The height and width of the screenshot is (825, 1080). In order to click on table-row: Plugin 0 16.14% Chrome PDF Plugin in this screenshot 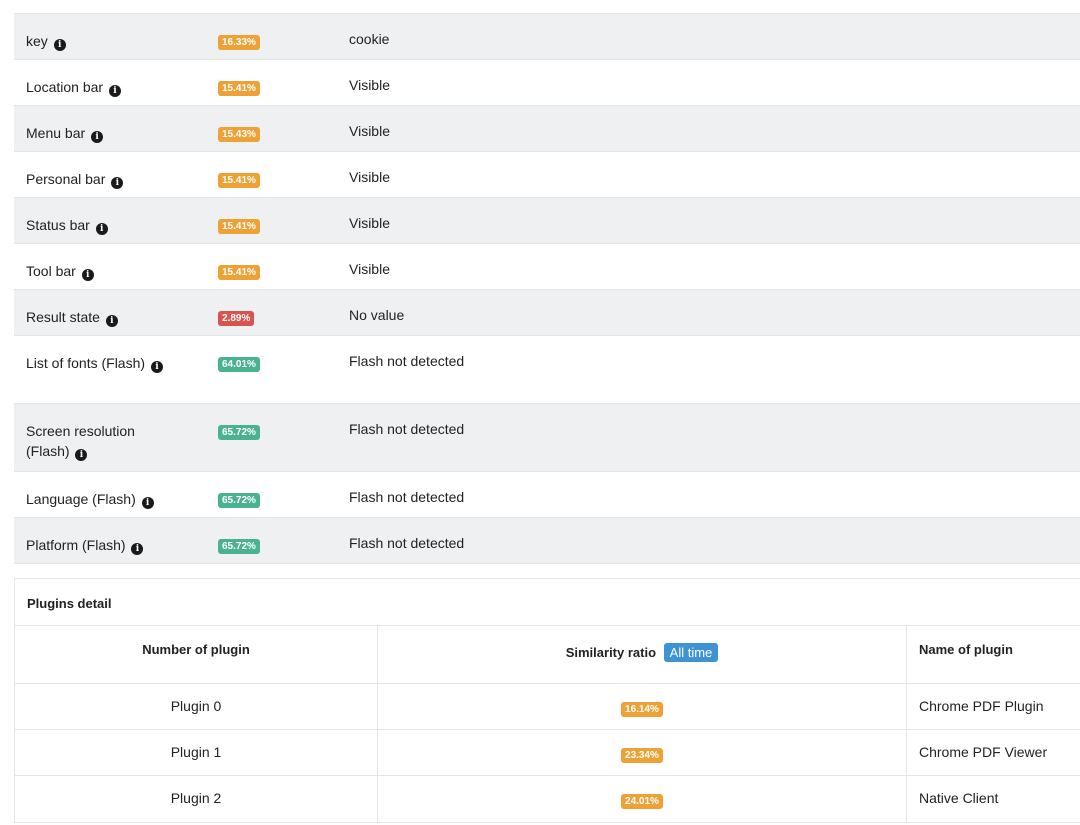, I will do `click(547, 707)`.